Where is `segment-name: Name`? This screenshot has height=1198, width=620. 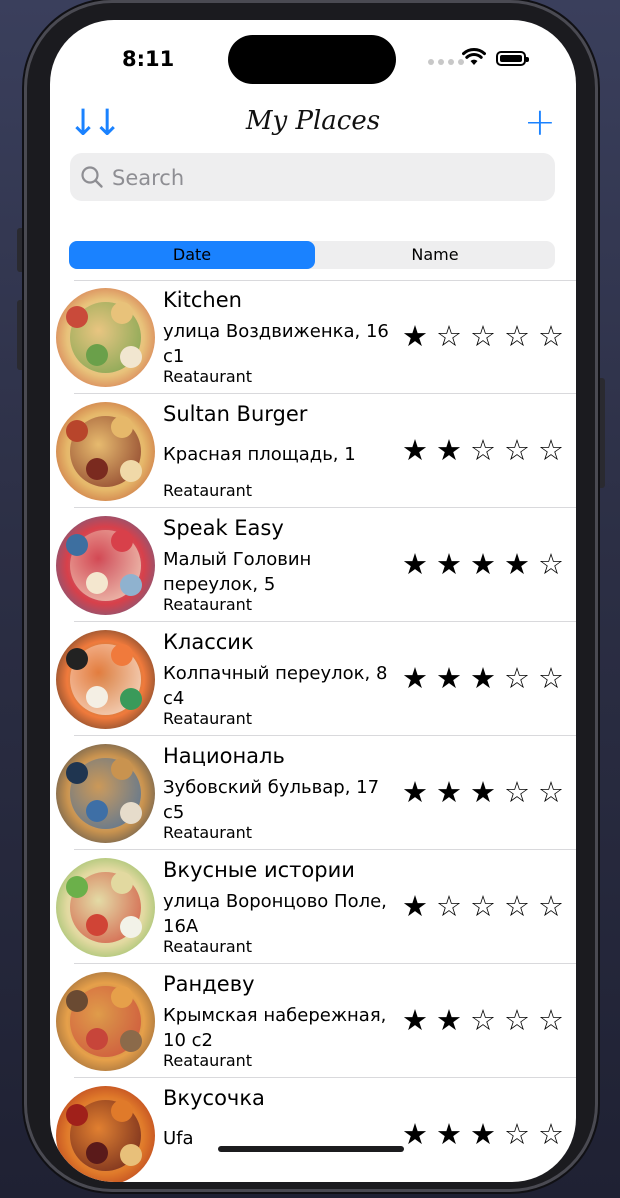 segment-name: Name is located at coordinates (435, 255).